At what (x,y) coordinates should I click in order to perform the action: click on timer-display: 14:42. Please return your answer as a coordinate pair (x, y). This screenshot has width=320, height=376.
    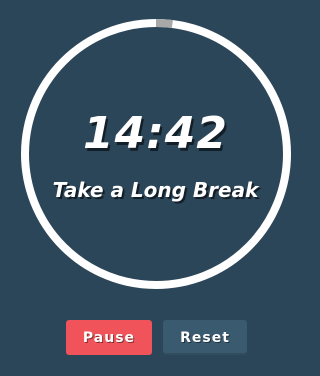
    Looking at the image, I should click on (155, 133).